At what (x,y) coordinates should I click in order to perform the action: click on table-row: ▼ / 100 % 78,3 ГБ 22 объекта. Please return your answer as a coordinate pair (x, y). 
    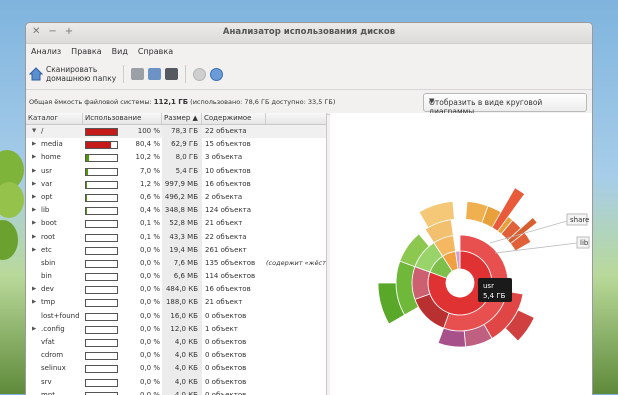
    Looking at the image, I should click on (176, 131).